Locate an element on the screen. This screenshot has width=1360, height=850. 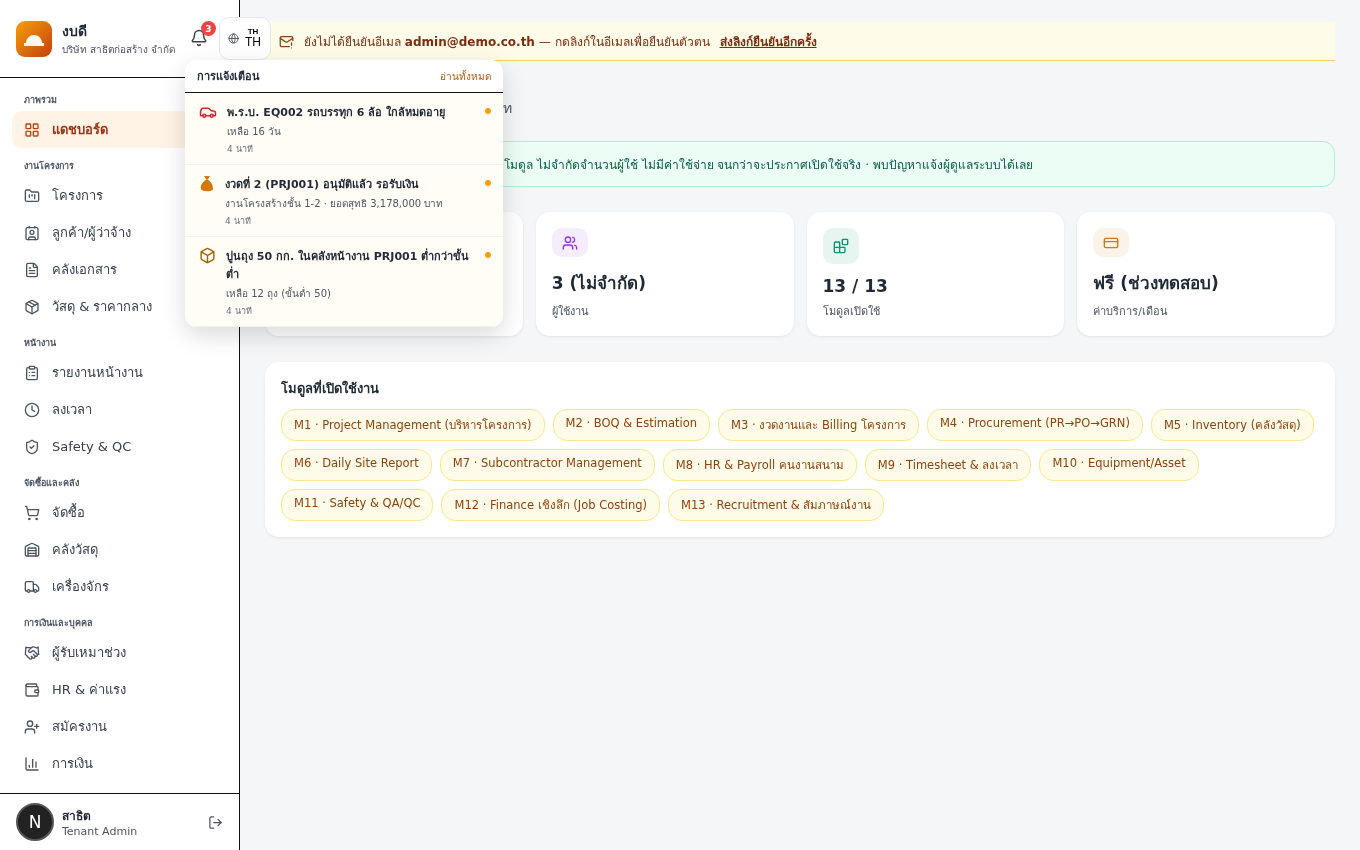
user-plus-icon is located at coordinates (32, 726).